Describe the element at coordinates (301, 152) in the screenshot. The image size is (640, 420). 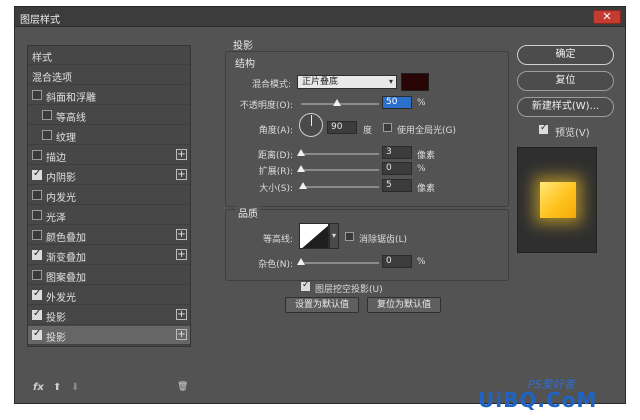
I see `distance-slider-handle` at that location.